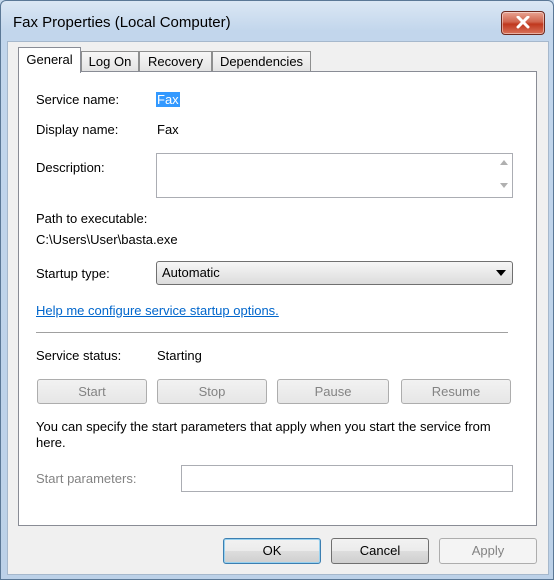 The image size is (554, 580). What do you see at coordinates (79, 355) in the screenshot?
I see `service-status-label: Service status:` at bounding box center [79, 355].